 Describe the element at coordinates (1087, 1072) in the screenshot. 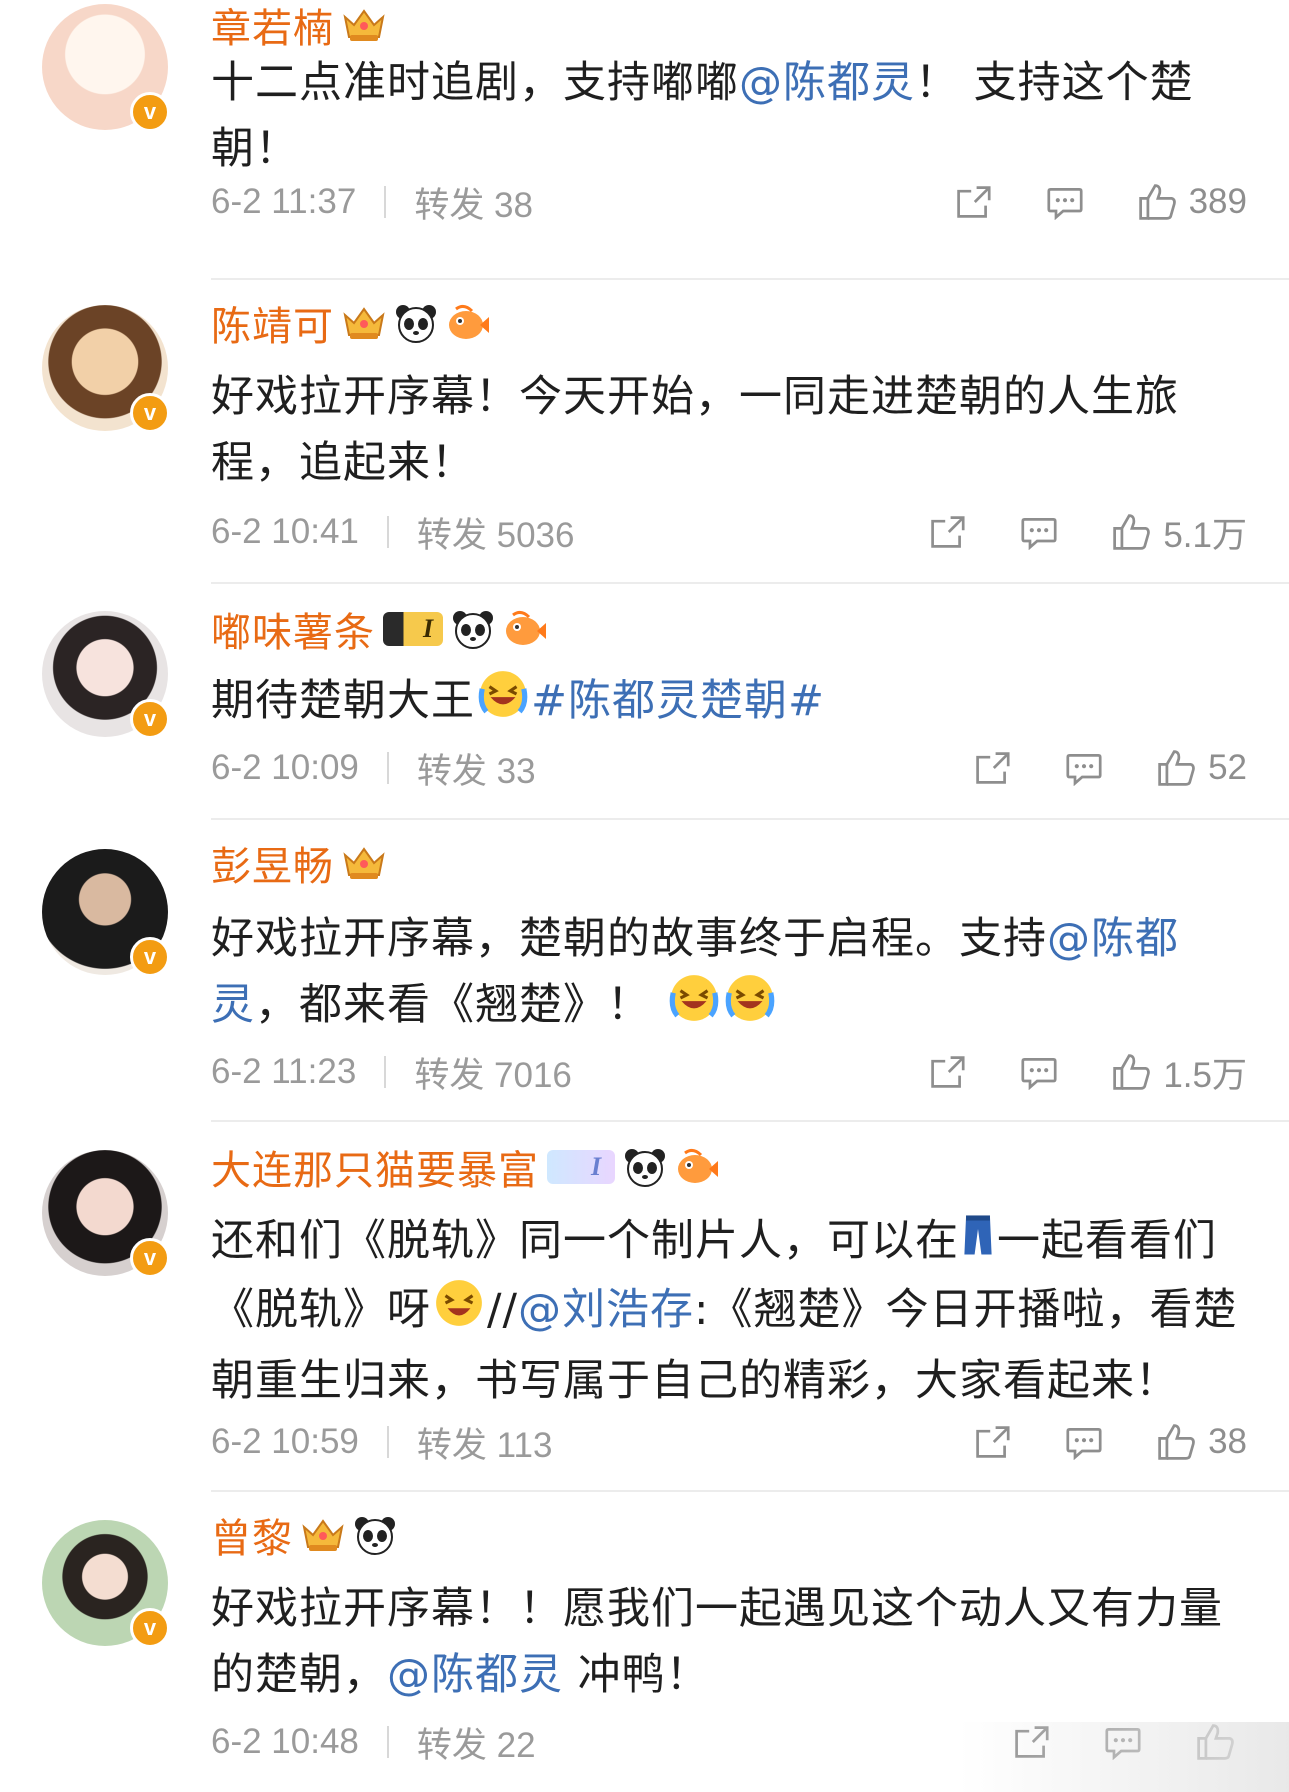

I see `action-bar: 1.5万` at that location.